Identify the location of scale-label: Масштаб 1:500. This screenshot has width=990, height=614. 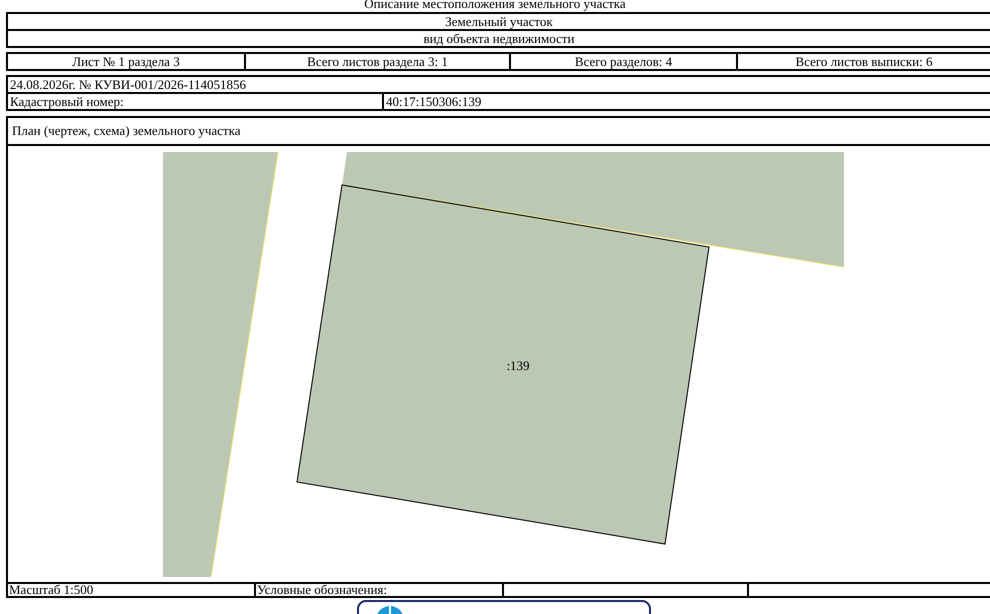
(51, 590).